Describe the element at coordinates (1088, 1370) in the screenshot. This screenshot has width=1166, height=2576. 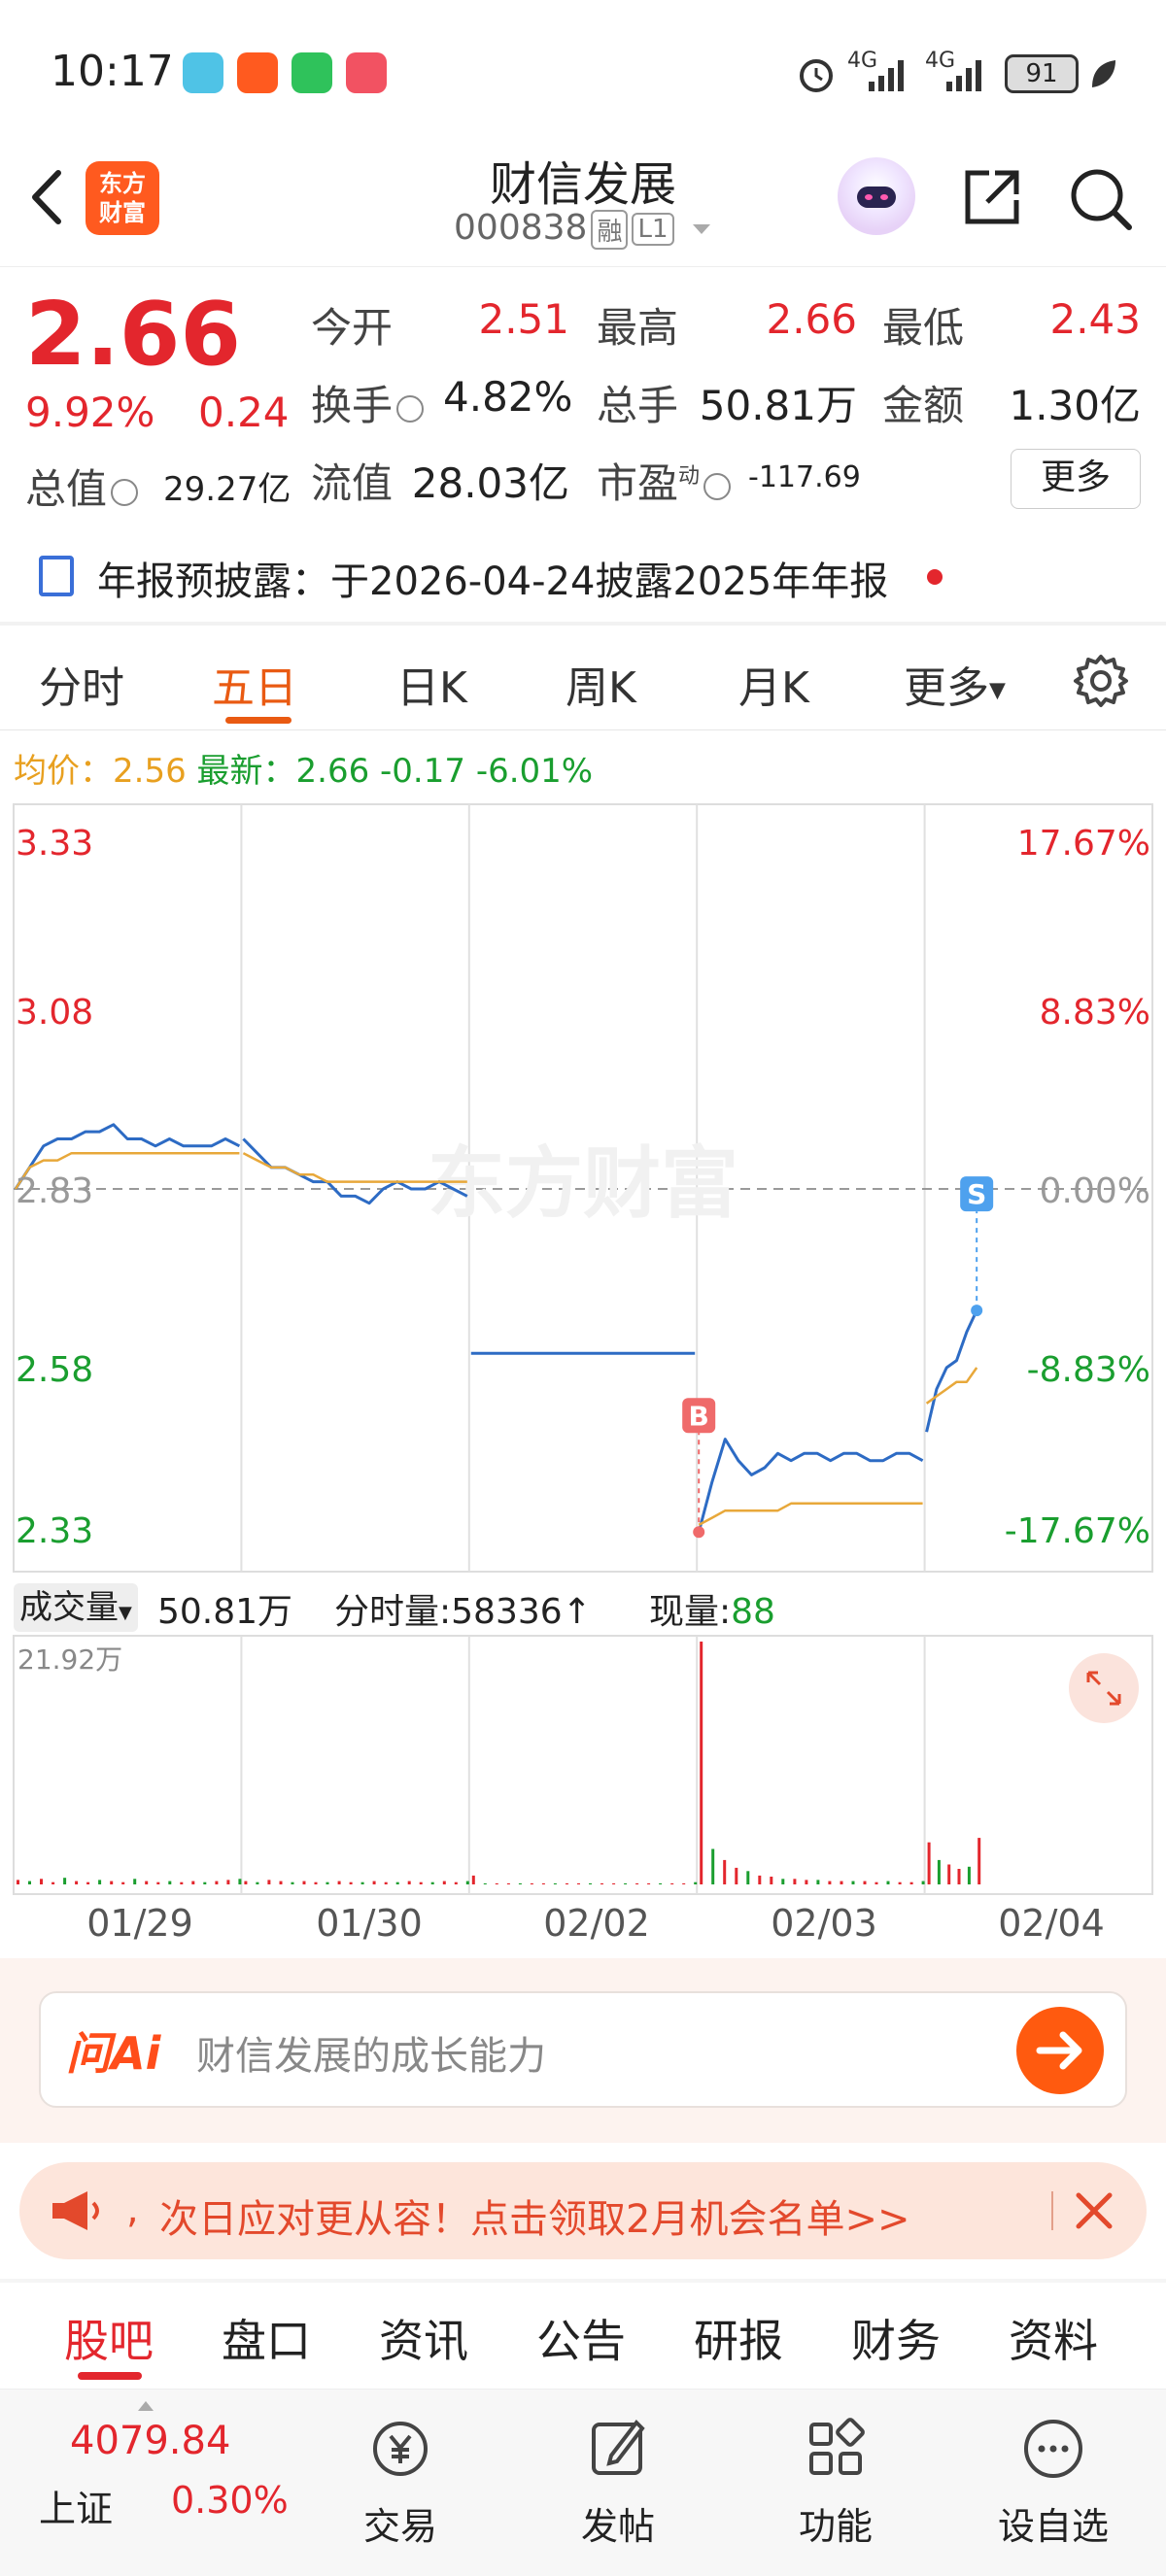
I see `y-tick-pct-label: -8.83%` at that location.